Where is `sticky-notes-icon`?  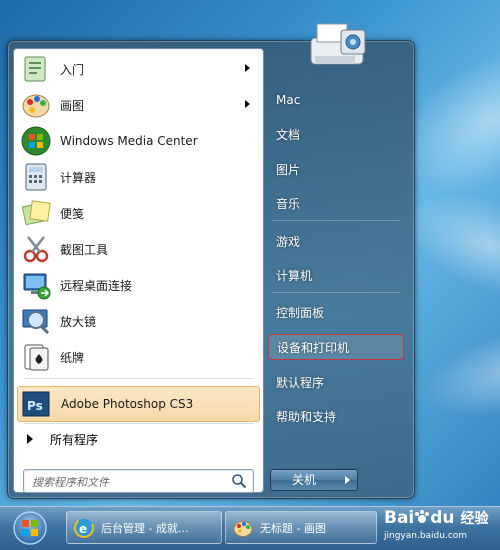 sticky-notes-icon is located at coordinates (36, 213).